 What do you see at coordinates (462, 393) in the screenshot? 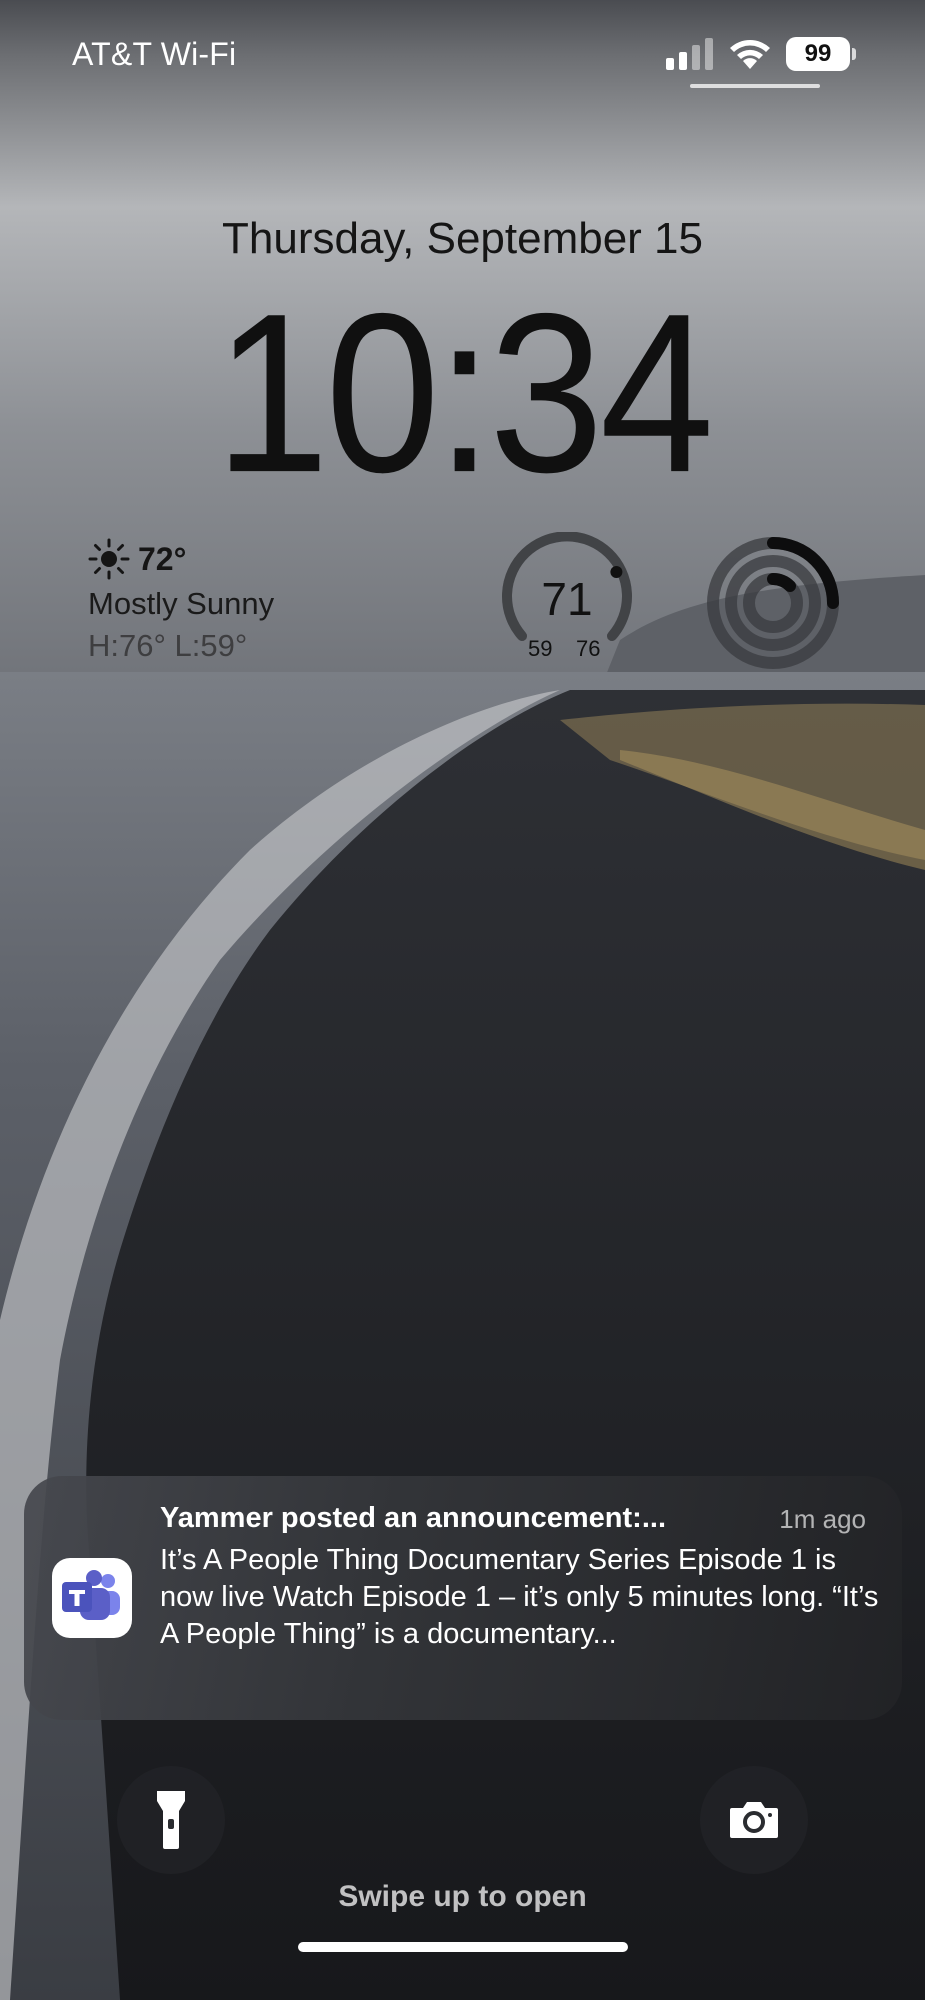
I see `lock-screen-time: 10:34` at bounding box center [462, 393].